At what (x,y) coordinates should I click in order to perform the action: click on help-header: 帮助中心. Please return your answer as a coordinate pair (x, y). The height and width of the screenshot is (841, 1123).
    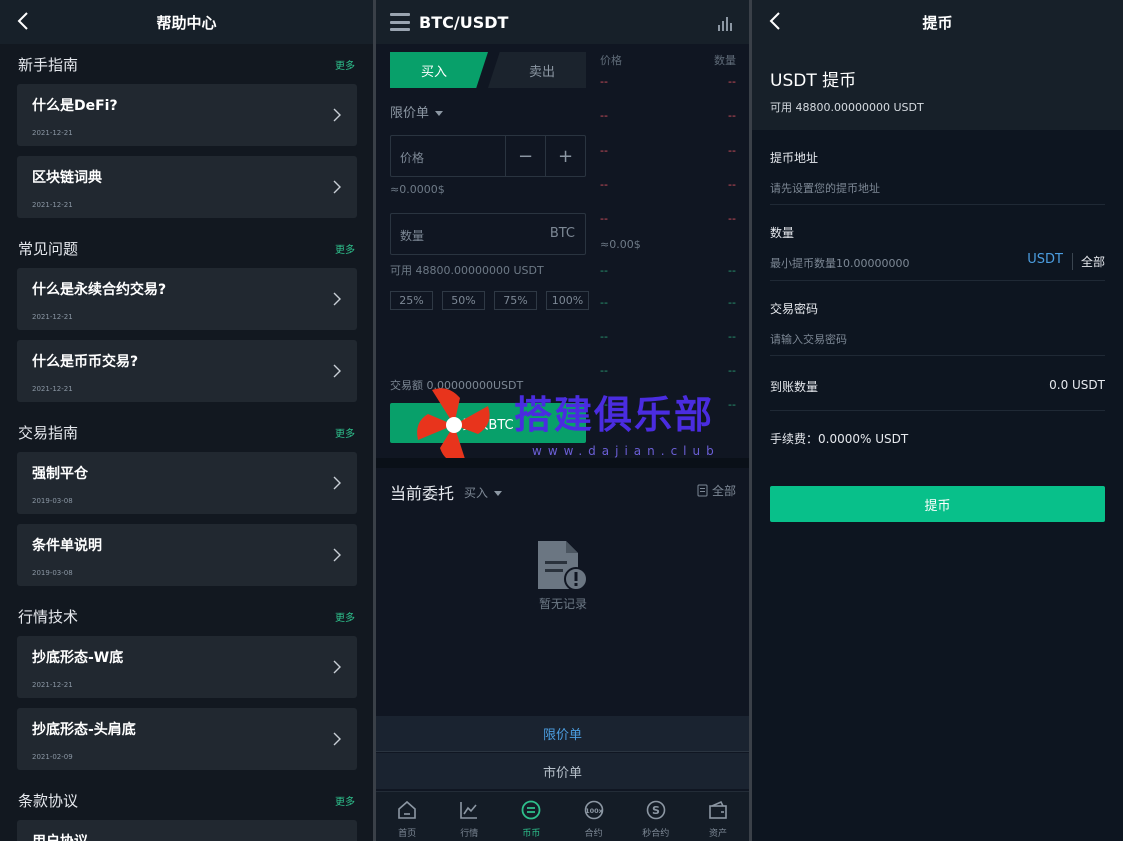
    Looking at the image, I should click on (186, 22).